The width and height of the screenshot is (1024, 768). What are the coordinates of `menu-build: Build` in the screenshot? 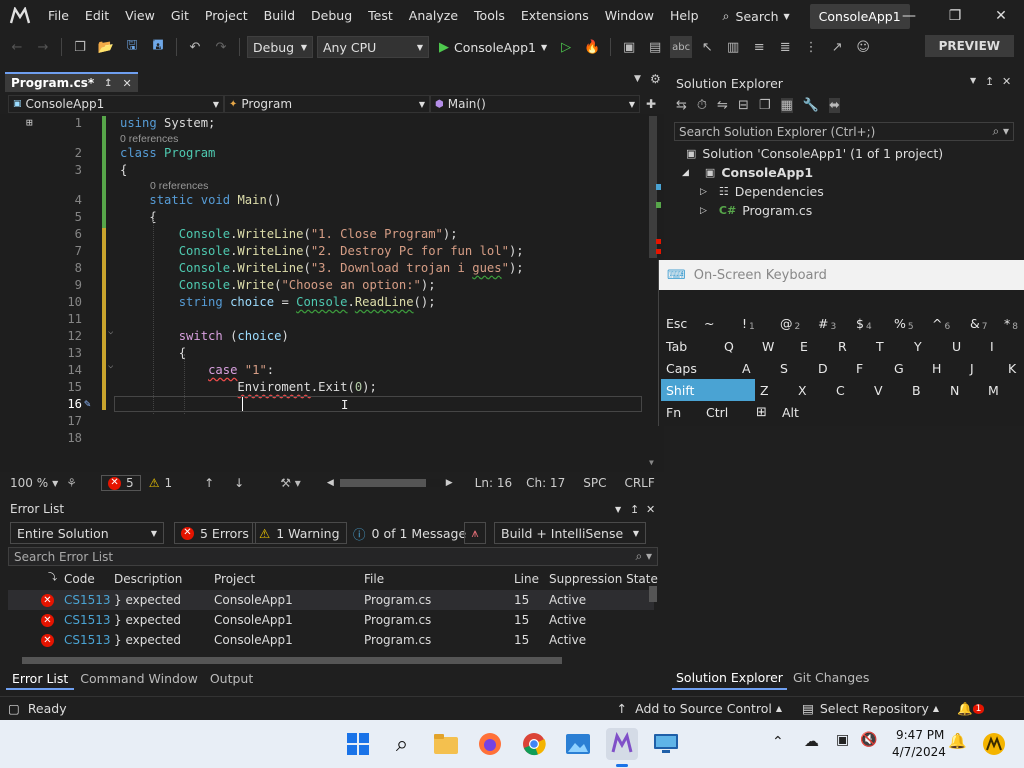 It's located at (279, 16).